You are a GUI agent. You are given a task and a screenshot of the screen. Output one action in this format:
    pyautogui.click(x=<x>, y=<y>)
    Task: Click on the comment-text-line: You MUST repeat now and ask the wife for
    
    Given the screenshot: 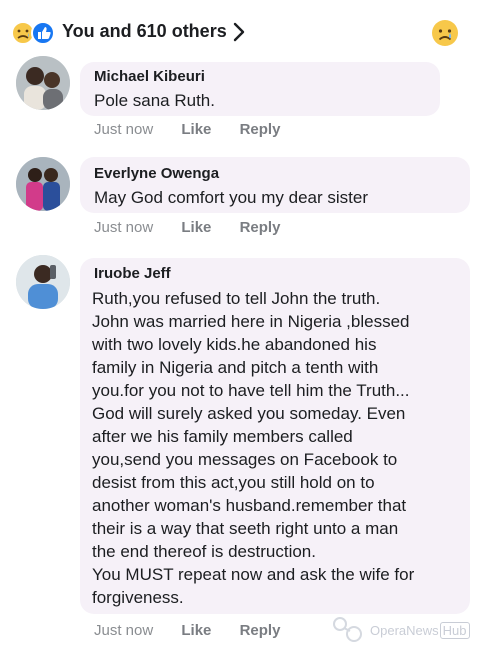 What is the action you would take?
    pyautogui.click(x=253, y=574)
    